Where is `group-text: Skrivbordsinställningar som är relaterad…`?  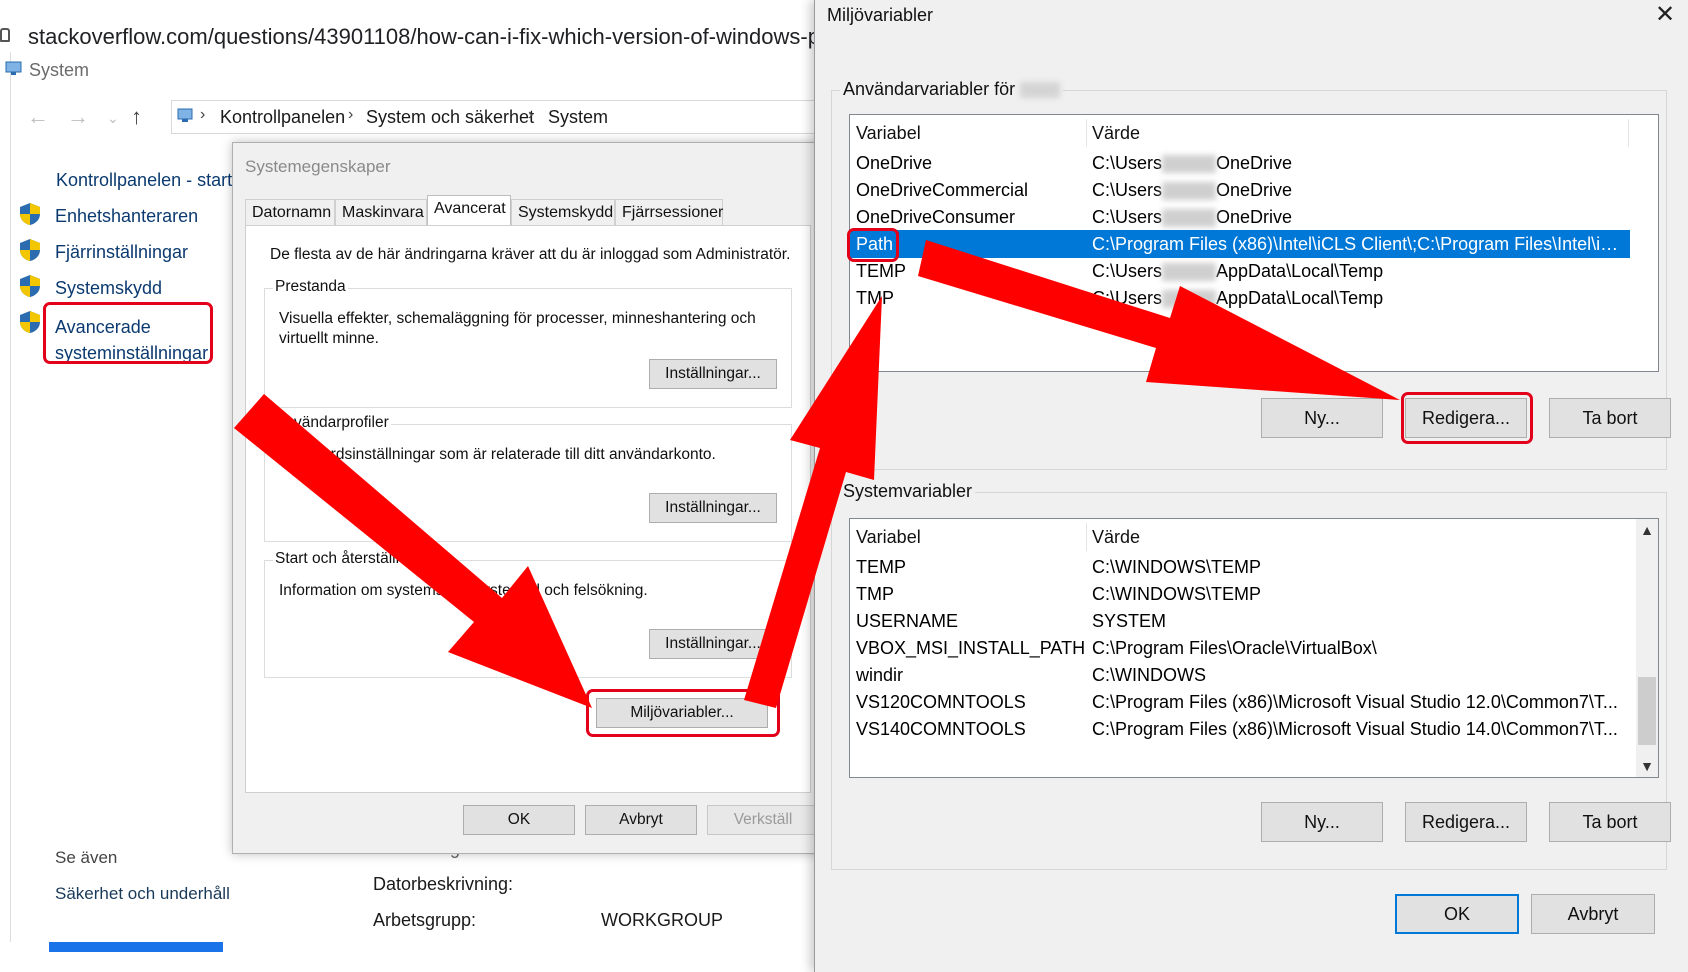
group-text: Skrivbordsinställningar som är relaterad… is located at coordinates (497, 454).